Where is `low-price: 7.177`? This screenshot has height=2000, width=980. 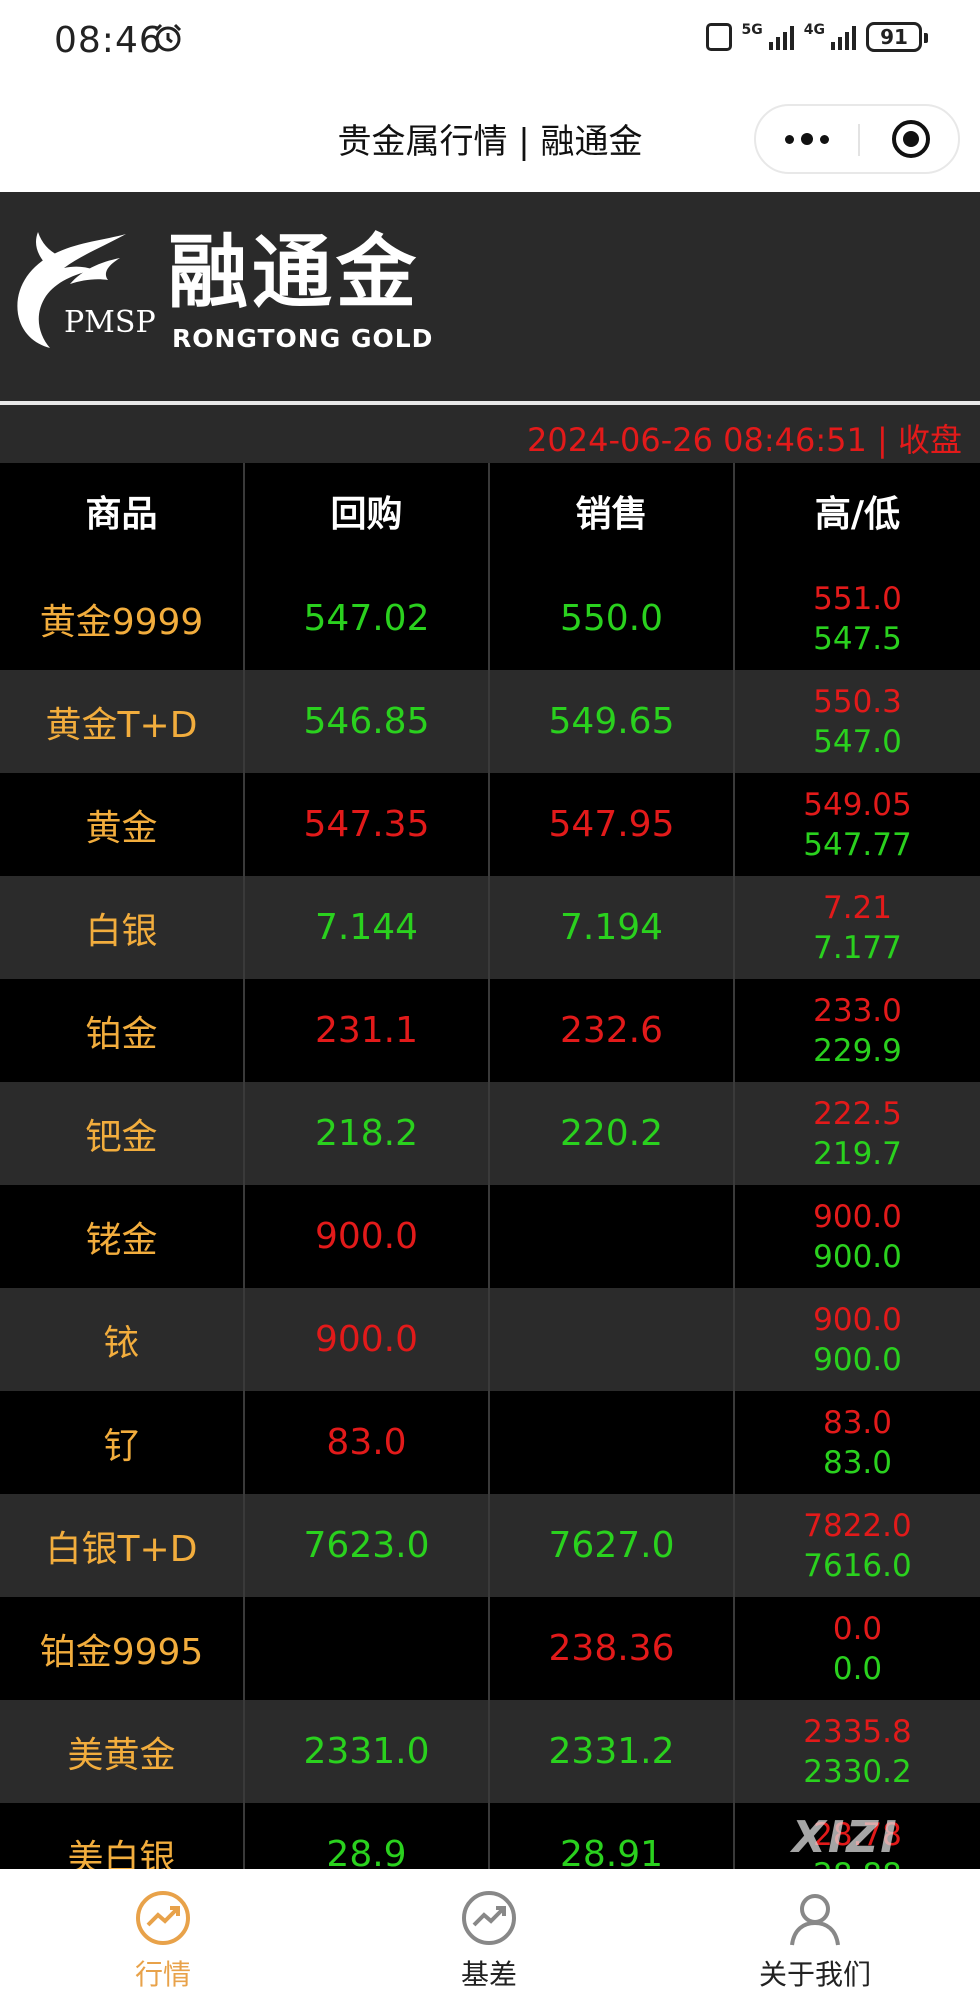 low-price: 7.177 is located at coordinates (857, 947).